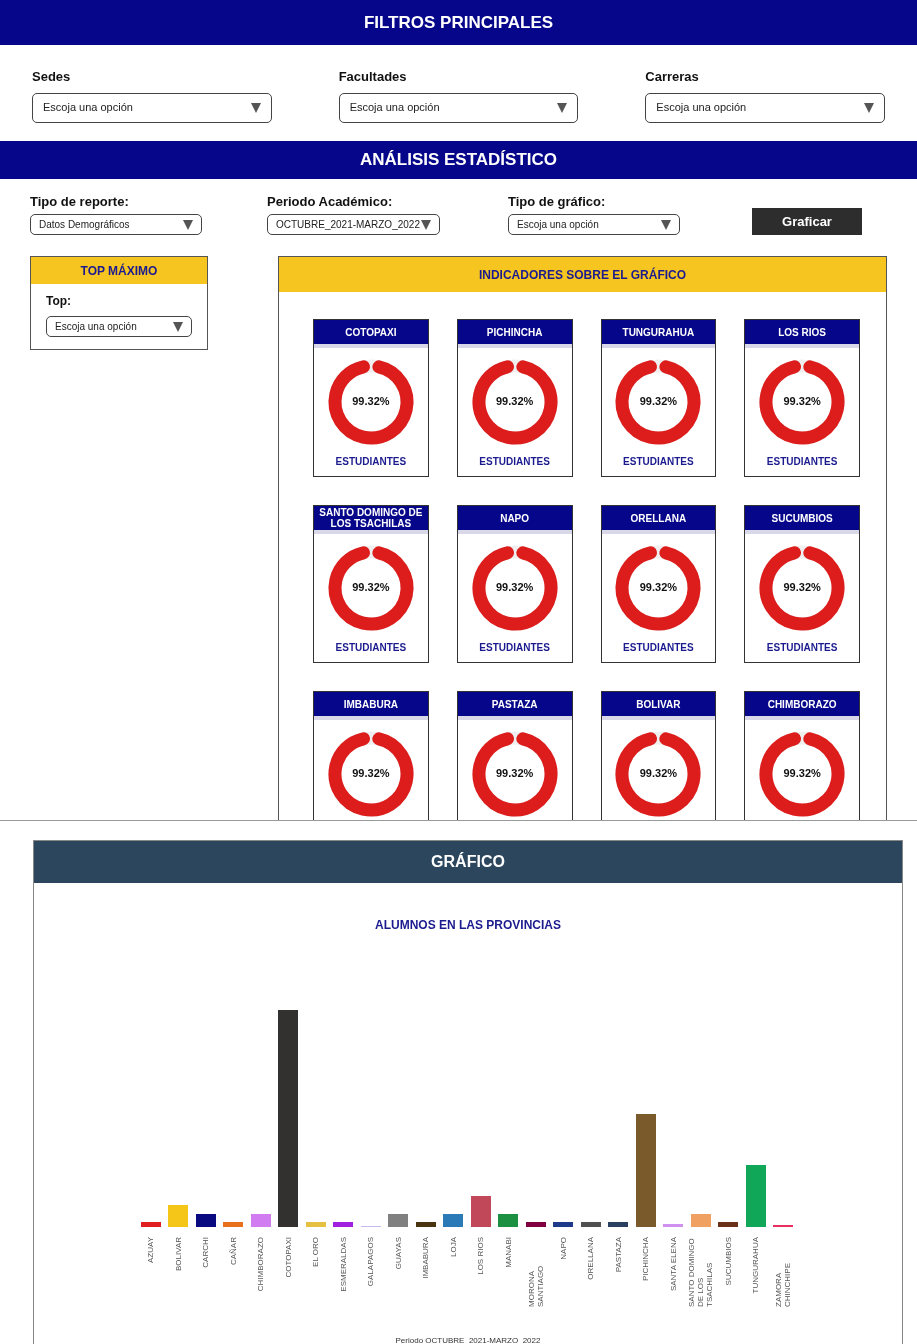 This screenshot has width=917, height=1344. I want to click on axis-label: GALAPAGOS, so click(371, 1262).